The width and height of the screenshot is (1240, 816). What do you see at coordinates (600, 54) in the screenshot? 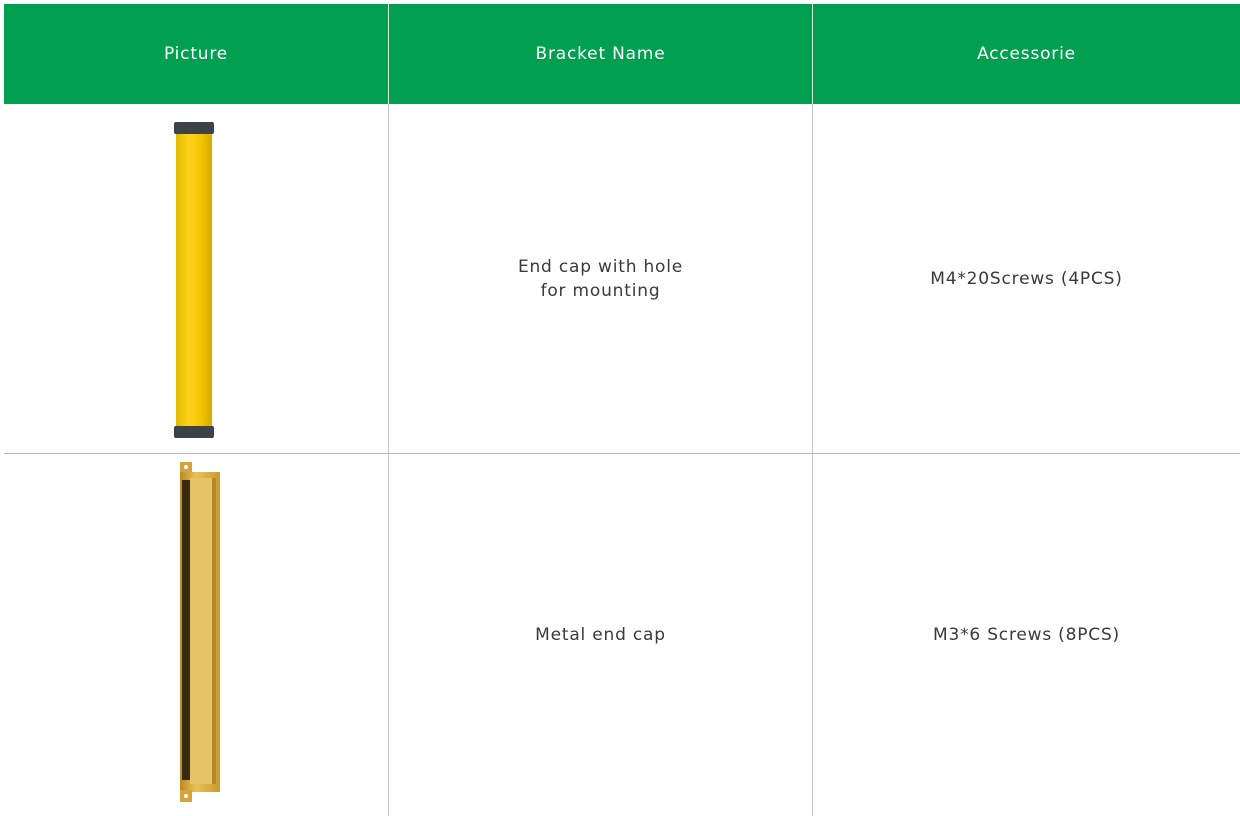
I see `column-header-bracket-name: Bracket Name` at bounding box center [600, 54].